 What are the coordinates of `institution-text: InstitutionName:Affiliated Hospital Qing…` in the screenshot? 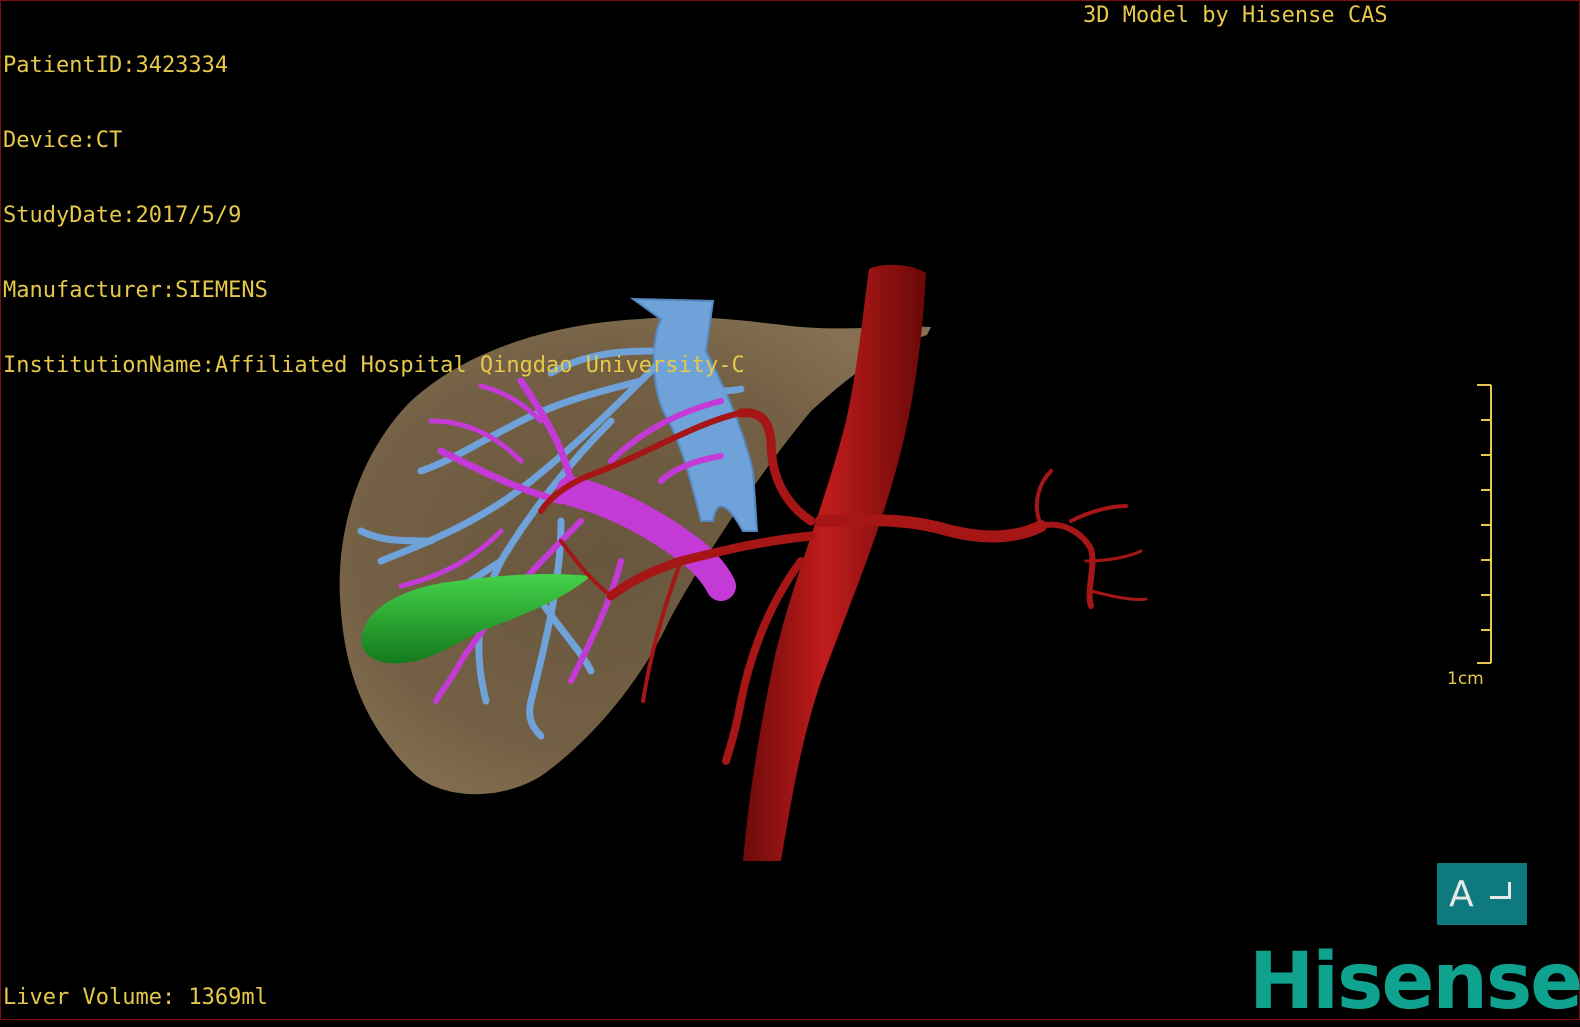 It's located at (374, 365).